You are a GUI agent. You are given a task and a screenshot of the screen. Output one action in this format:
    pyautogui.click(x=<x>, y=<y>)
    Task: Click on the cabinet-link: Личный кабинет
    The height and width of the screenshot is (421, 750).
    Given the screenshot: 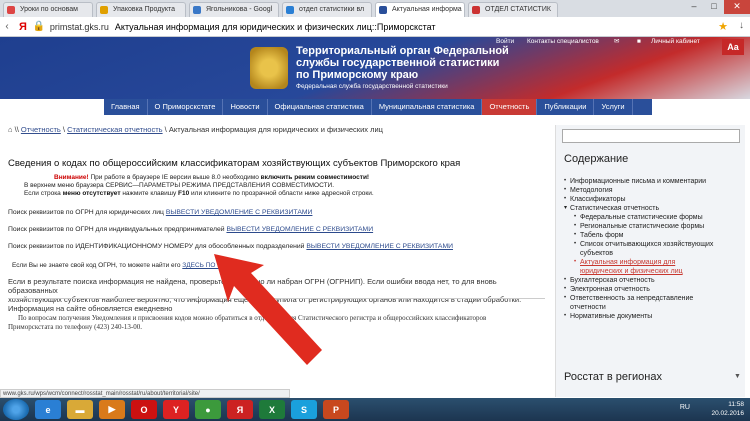 What is the action you would take?
    pyautogui.click(x=675, y=42)
    